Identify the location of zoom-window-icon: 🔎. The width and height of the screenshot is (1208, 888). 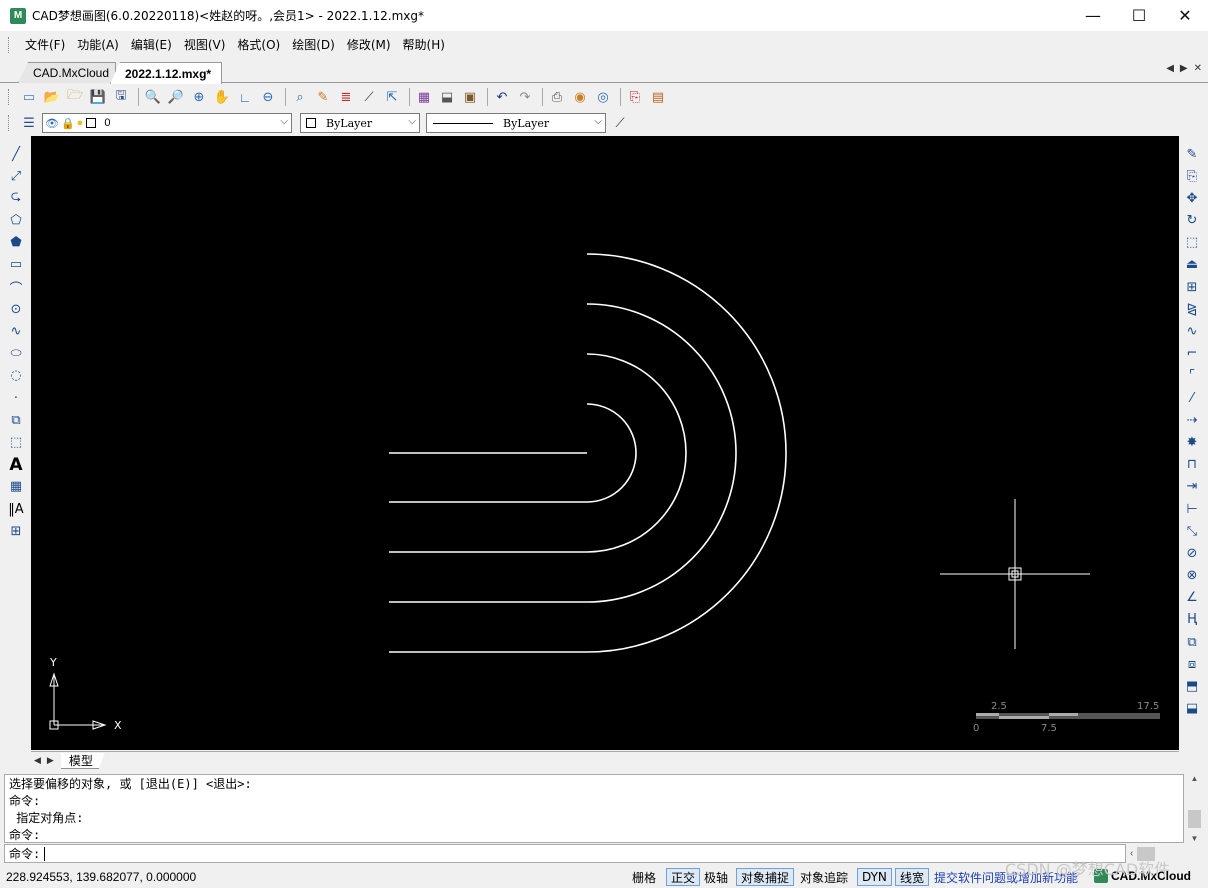
(176, 97).